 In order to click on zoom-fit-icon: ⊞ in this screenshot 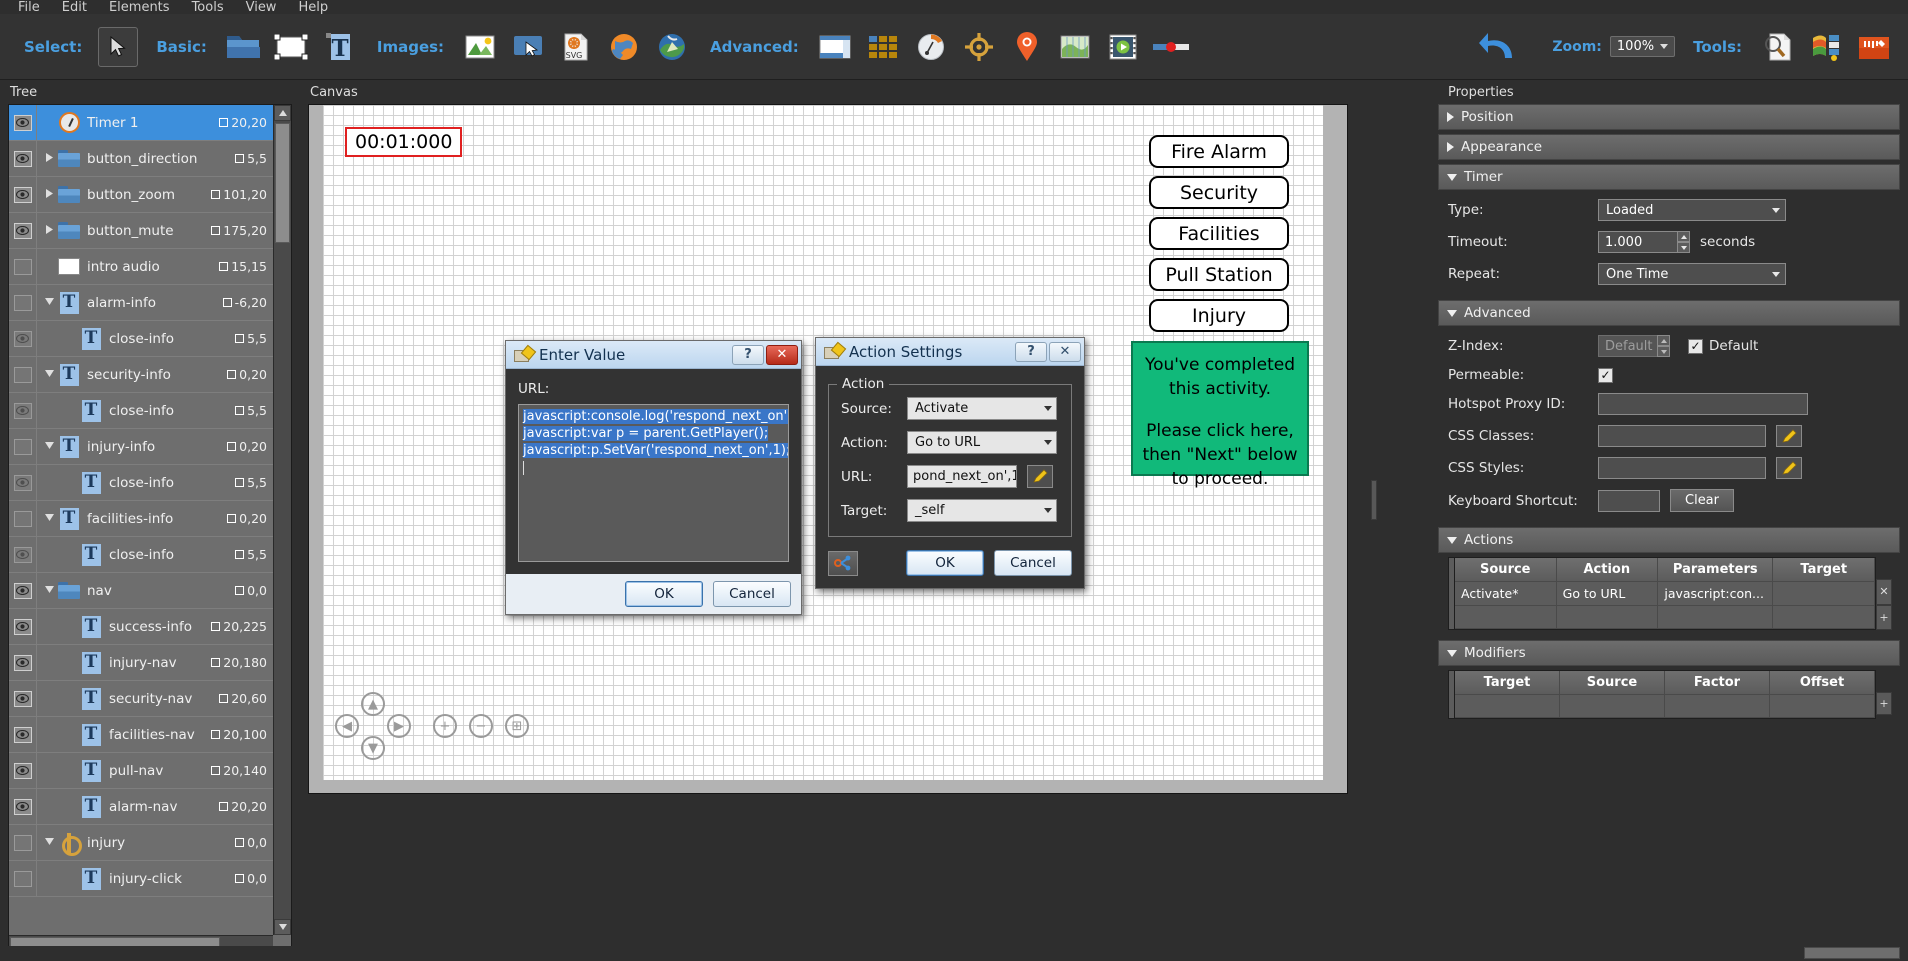, I will do `click(517, 726)`.